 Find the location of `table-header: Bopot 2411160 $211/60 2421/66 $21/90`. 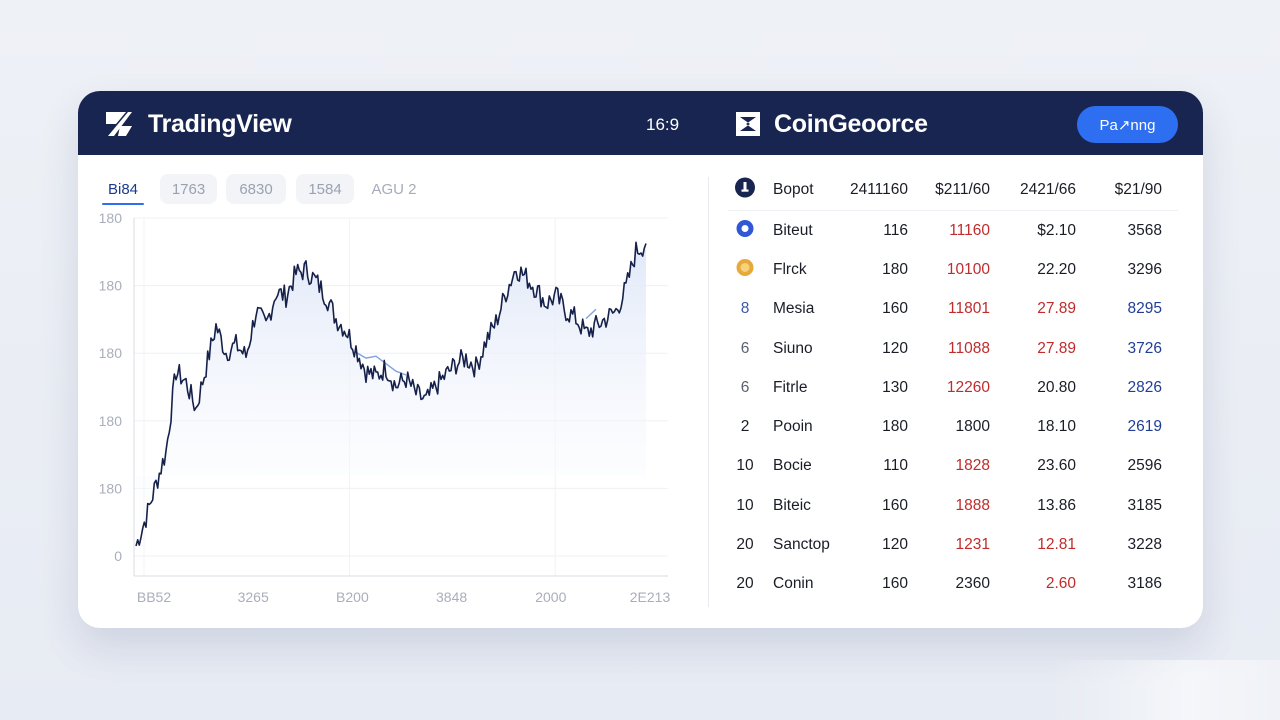

table-header: Bopot 2411160 $211/60 2421/66 $21/90 is located at coordinates (953, 190).